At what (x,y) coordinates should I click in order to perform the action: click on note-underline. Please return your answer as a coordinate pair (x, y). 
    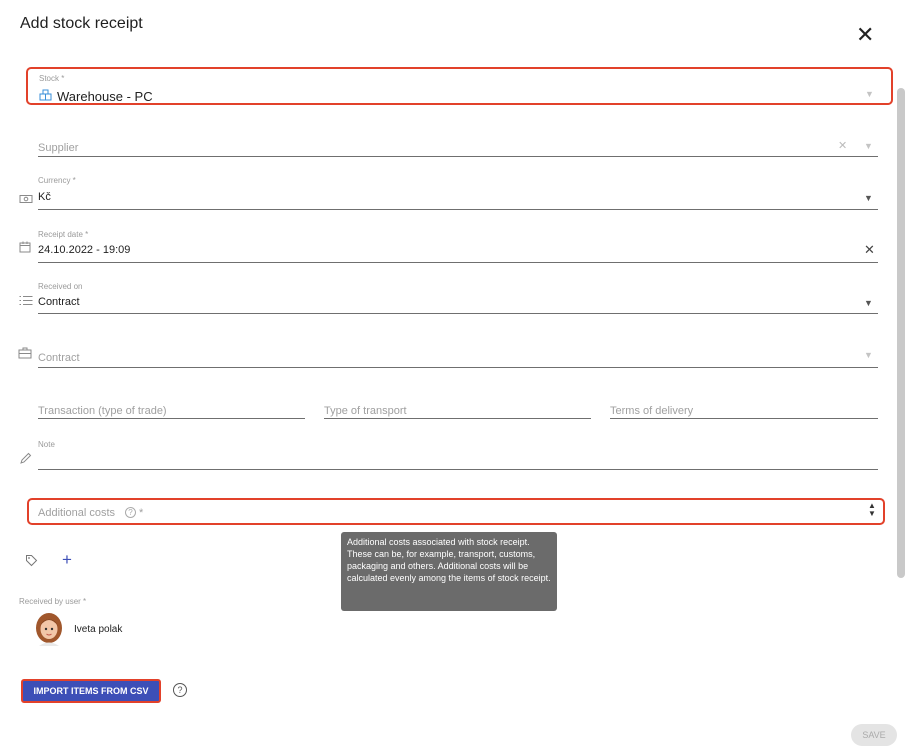
    Looking at the image, I should click on (458, 469).